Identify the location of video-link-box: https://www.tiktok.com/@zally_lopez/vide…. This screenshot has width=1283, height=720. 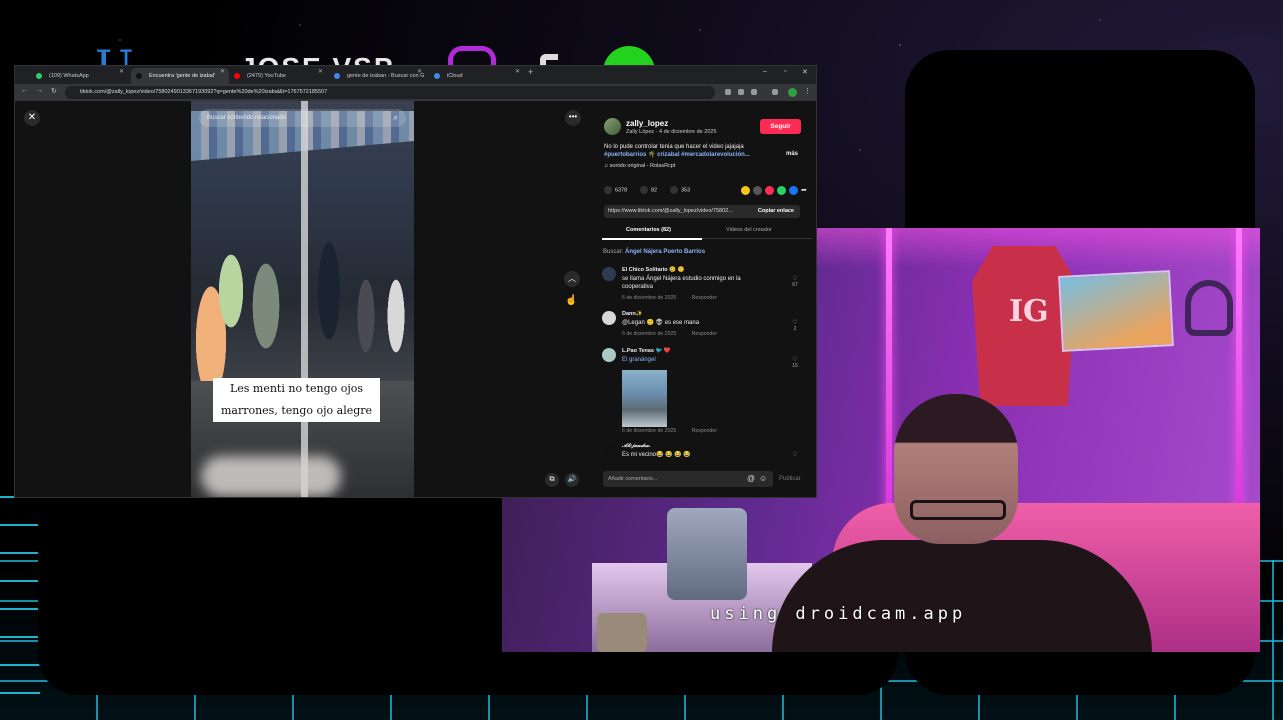
(702, 211).